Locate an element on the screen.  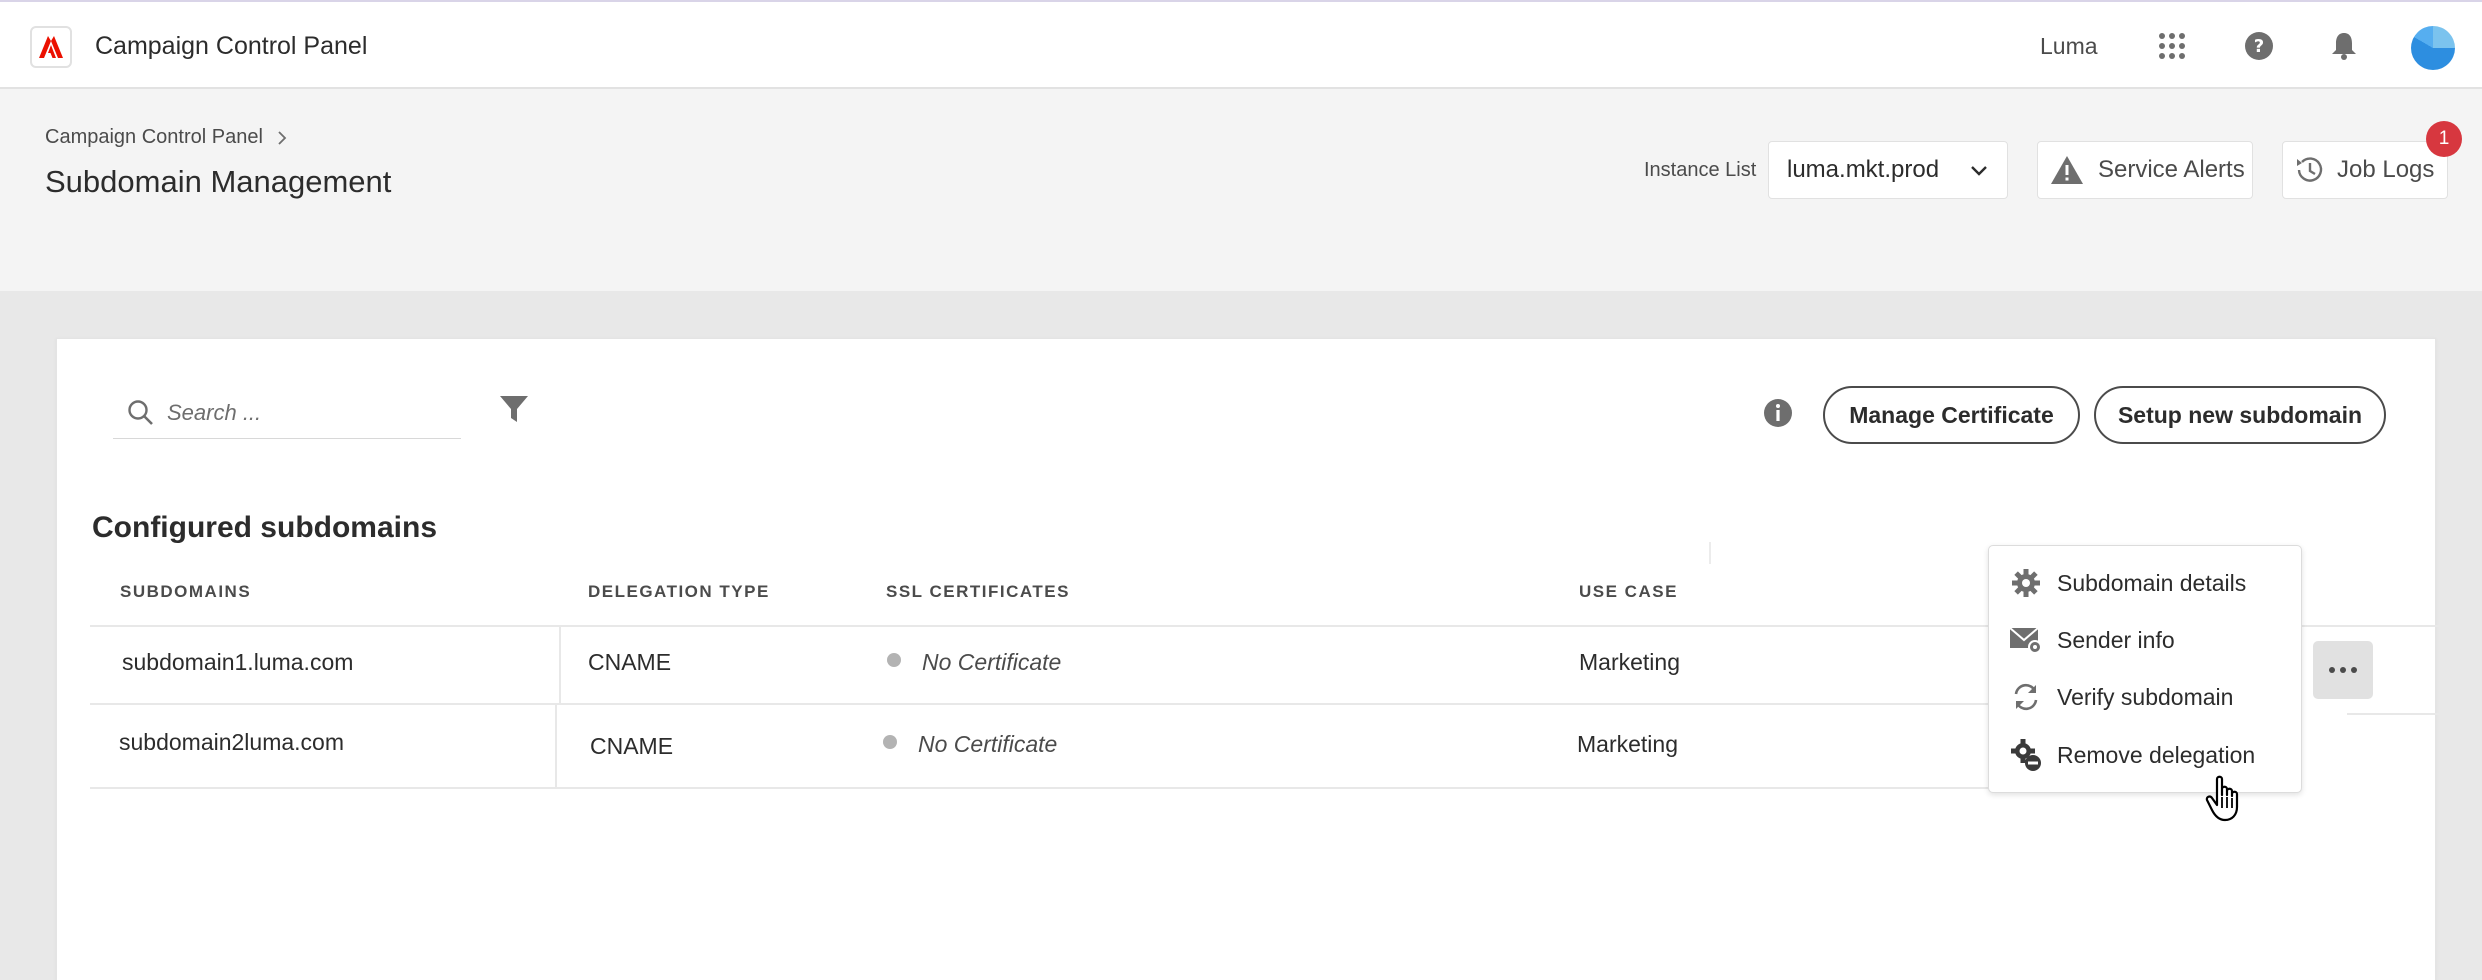
menu-item-label: Verify subdomain is located at coordinates (2145, 696).